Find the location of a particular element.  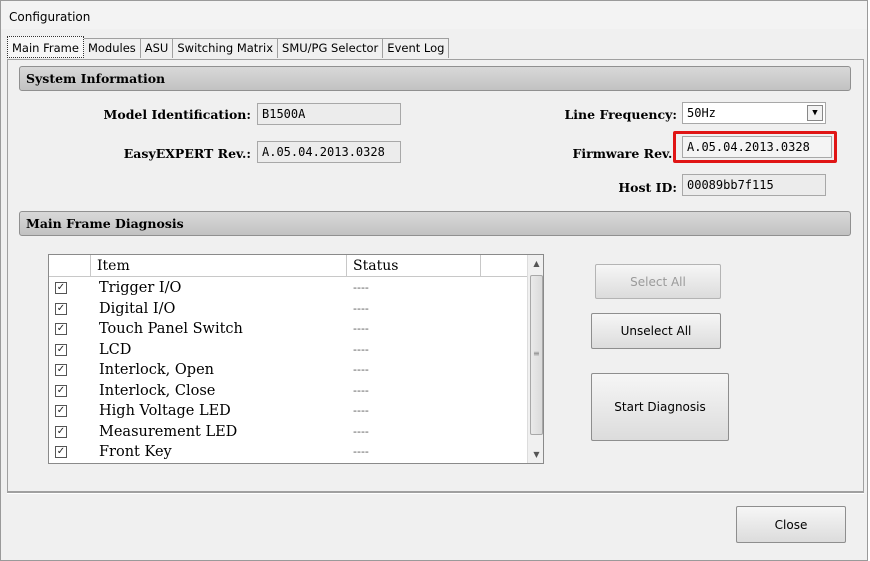

list-item: ✓ High Voltage LED ---- is located at coordinates (288, 411).